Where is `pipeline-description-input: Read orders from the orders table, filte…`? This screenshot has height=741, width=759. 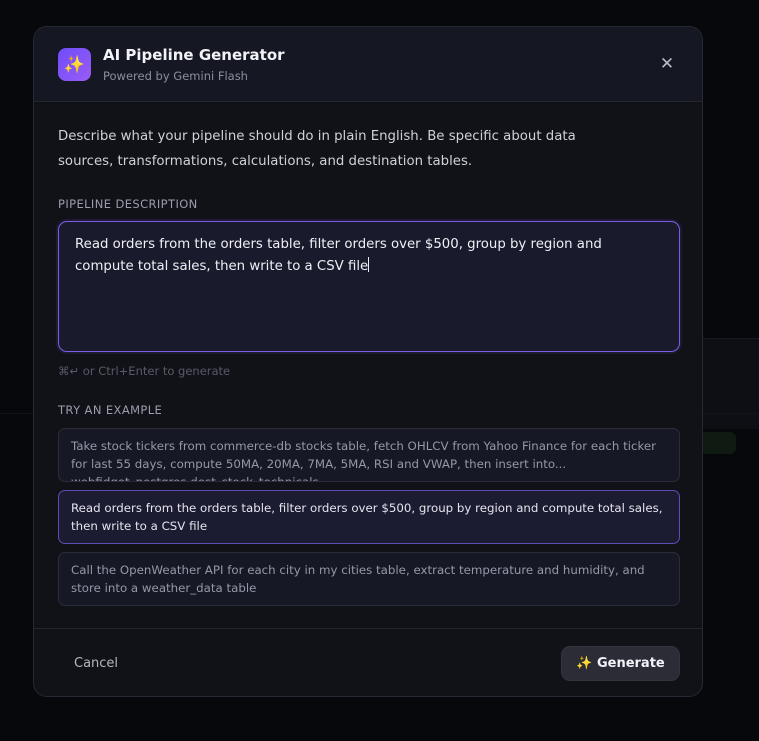
pipeline-description-input: Read orders from the orders table, filte… is located at coordinates (369, 286).